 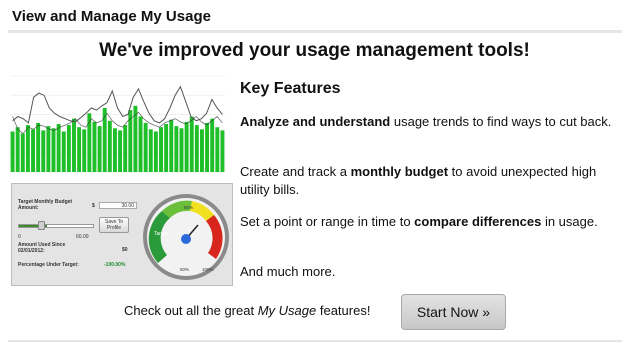 What do you see at coordinates (186, 237) in the screenshot?
I see `budget-gauge: Target 50% 100% 80%` at bounding box center [186, 237].